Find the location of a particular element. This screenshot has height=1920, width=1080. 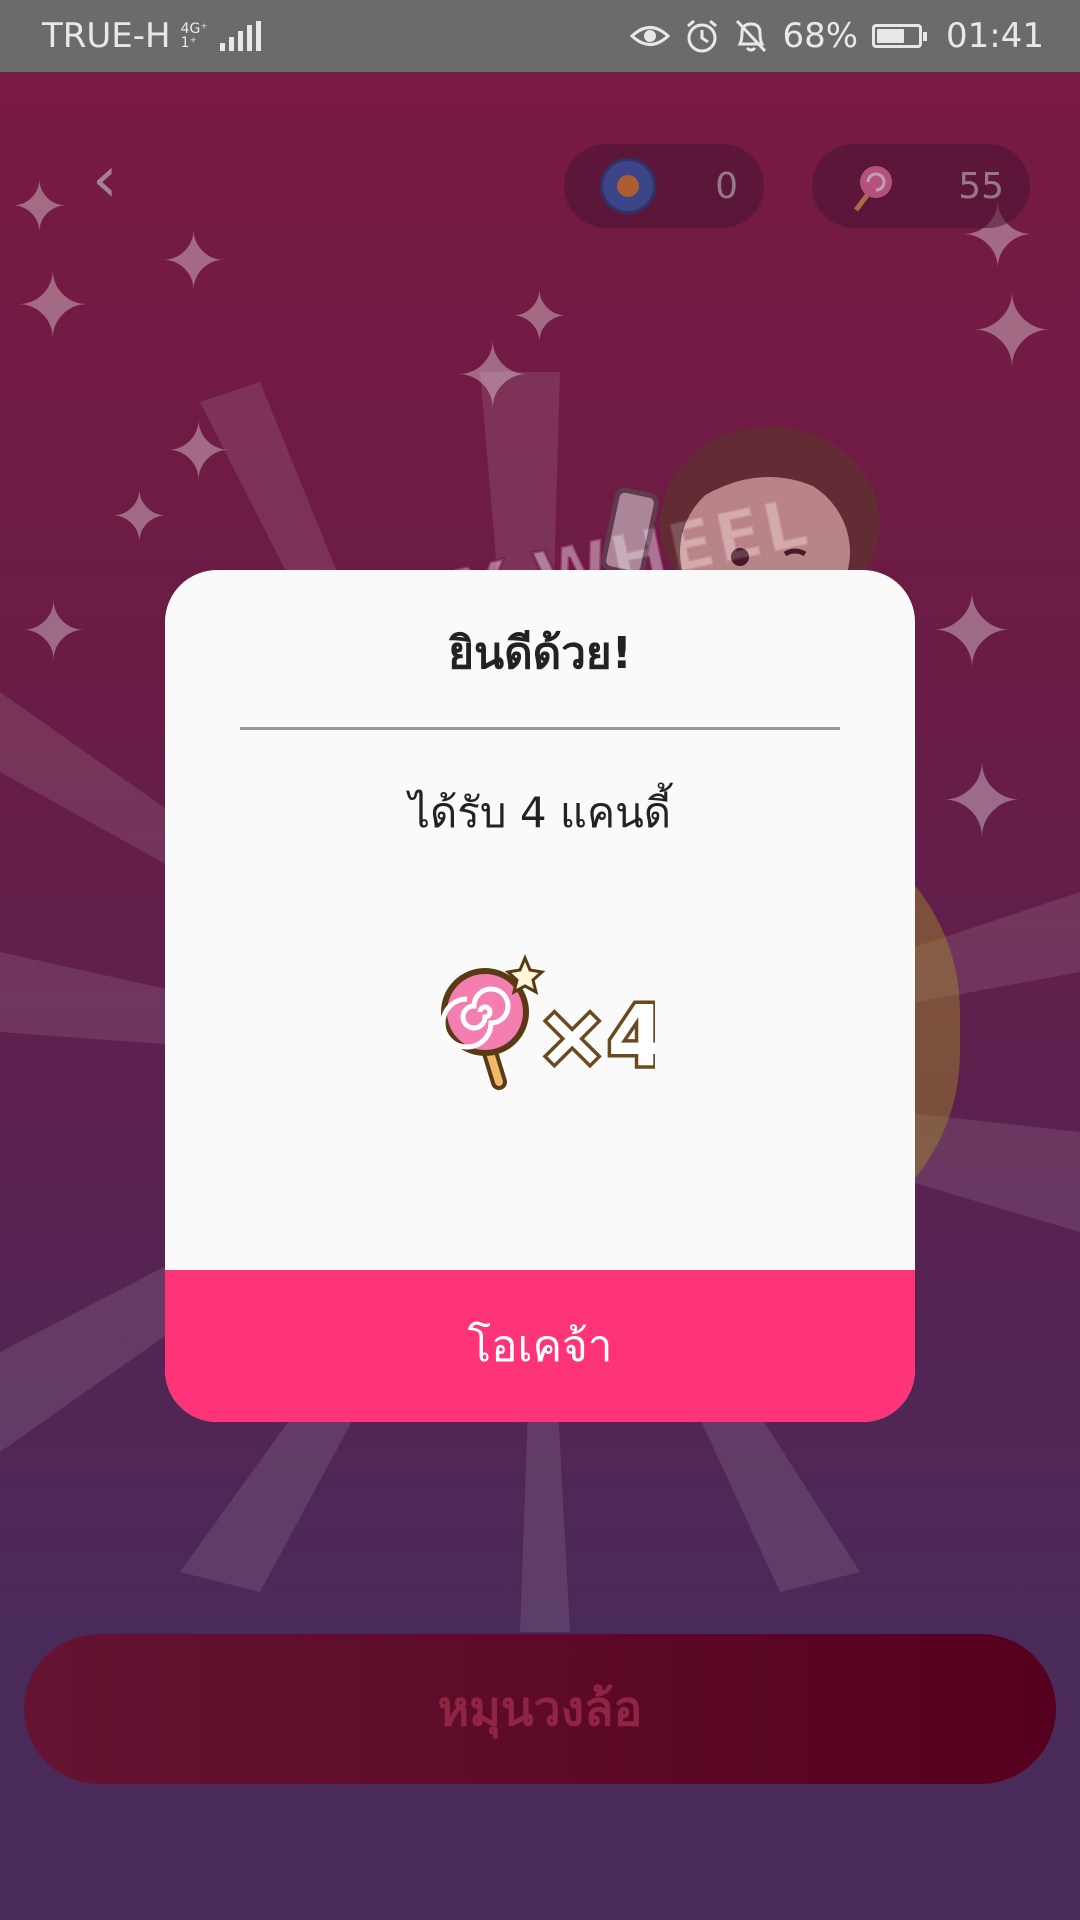

status-right: 68% 01:41 is located at coordinates (837, 36).